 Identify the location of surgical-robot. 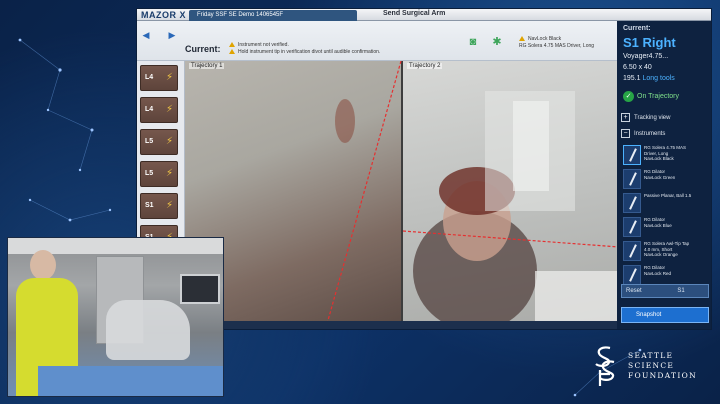
(148, 330).